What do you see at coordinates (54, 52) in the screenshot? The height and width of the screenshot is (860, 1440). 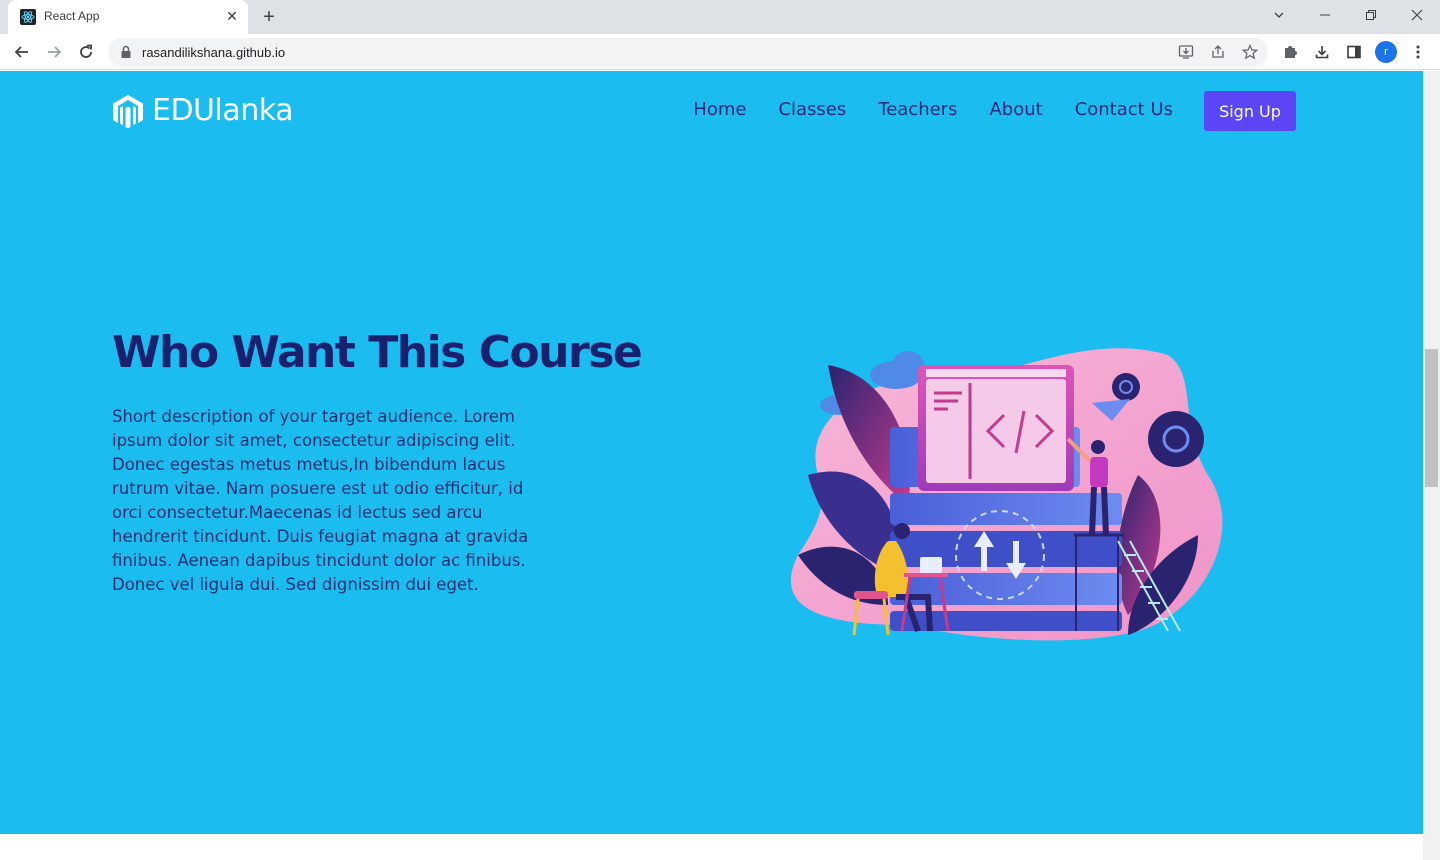 I see `forward-arrow-icon` at bounding box center [54, 52].